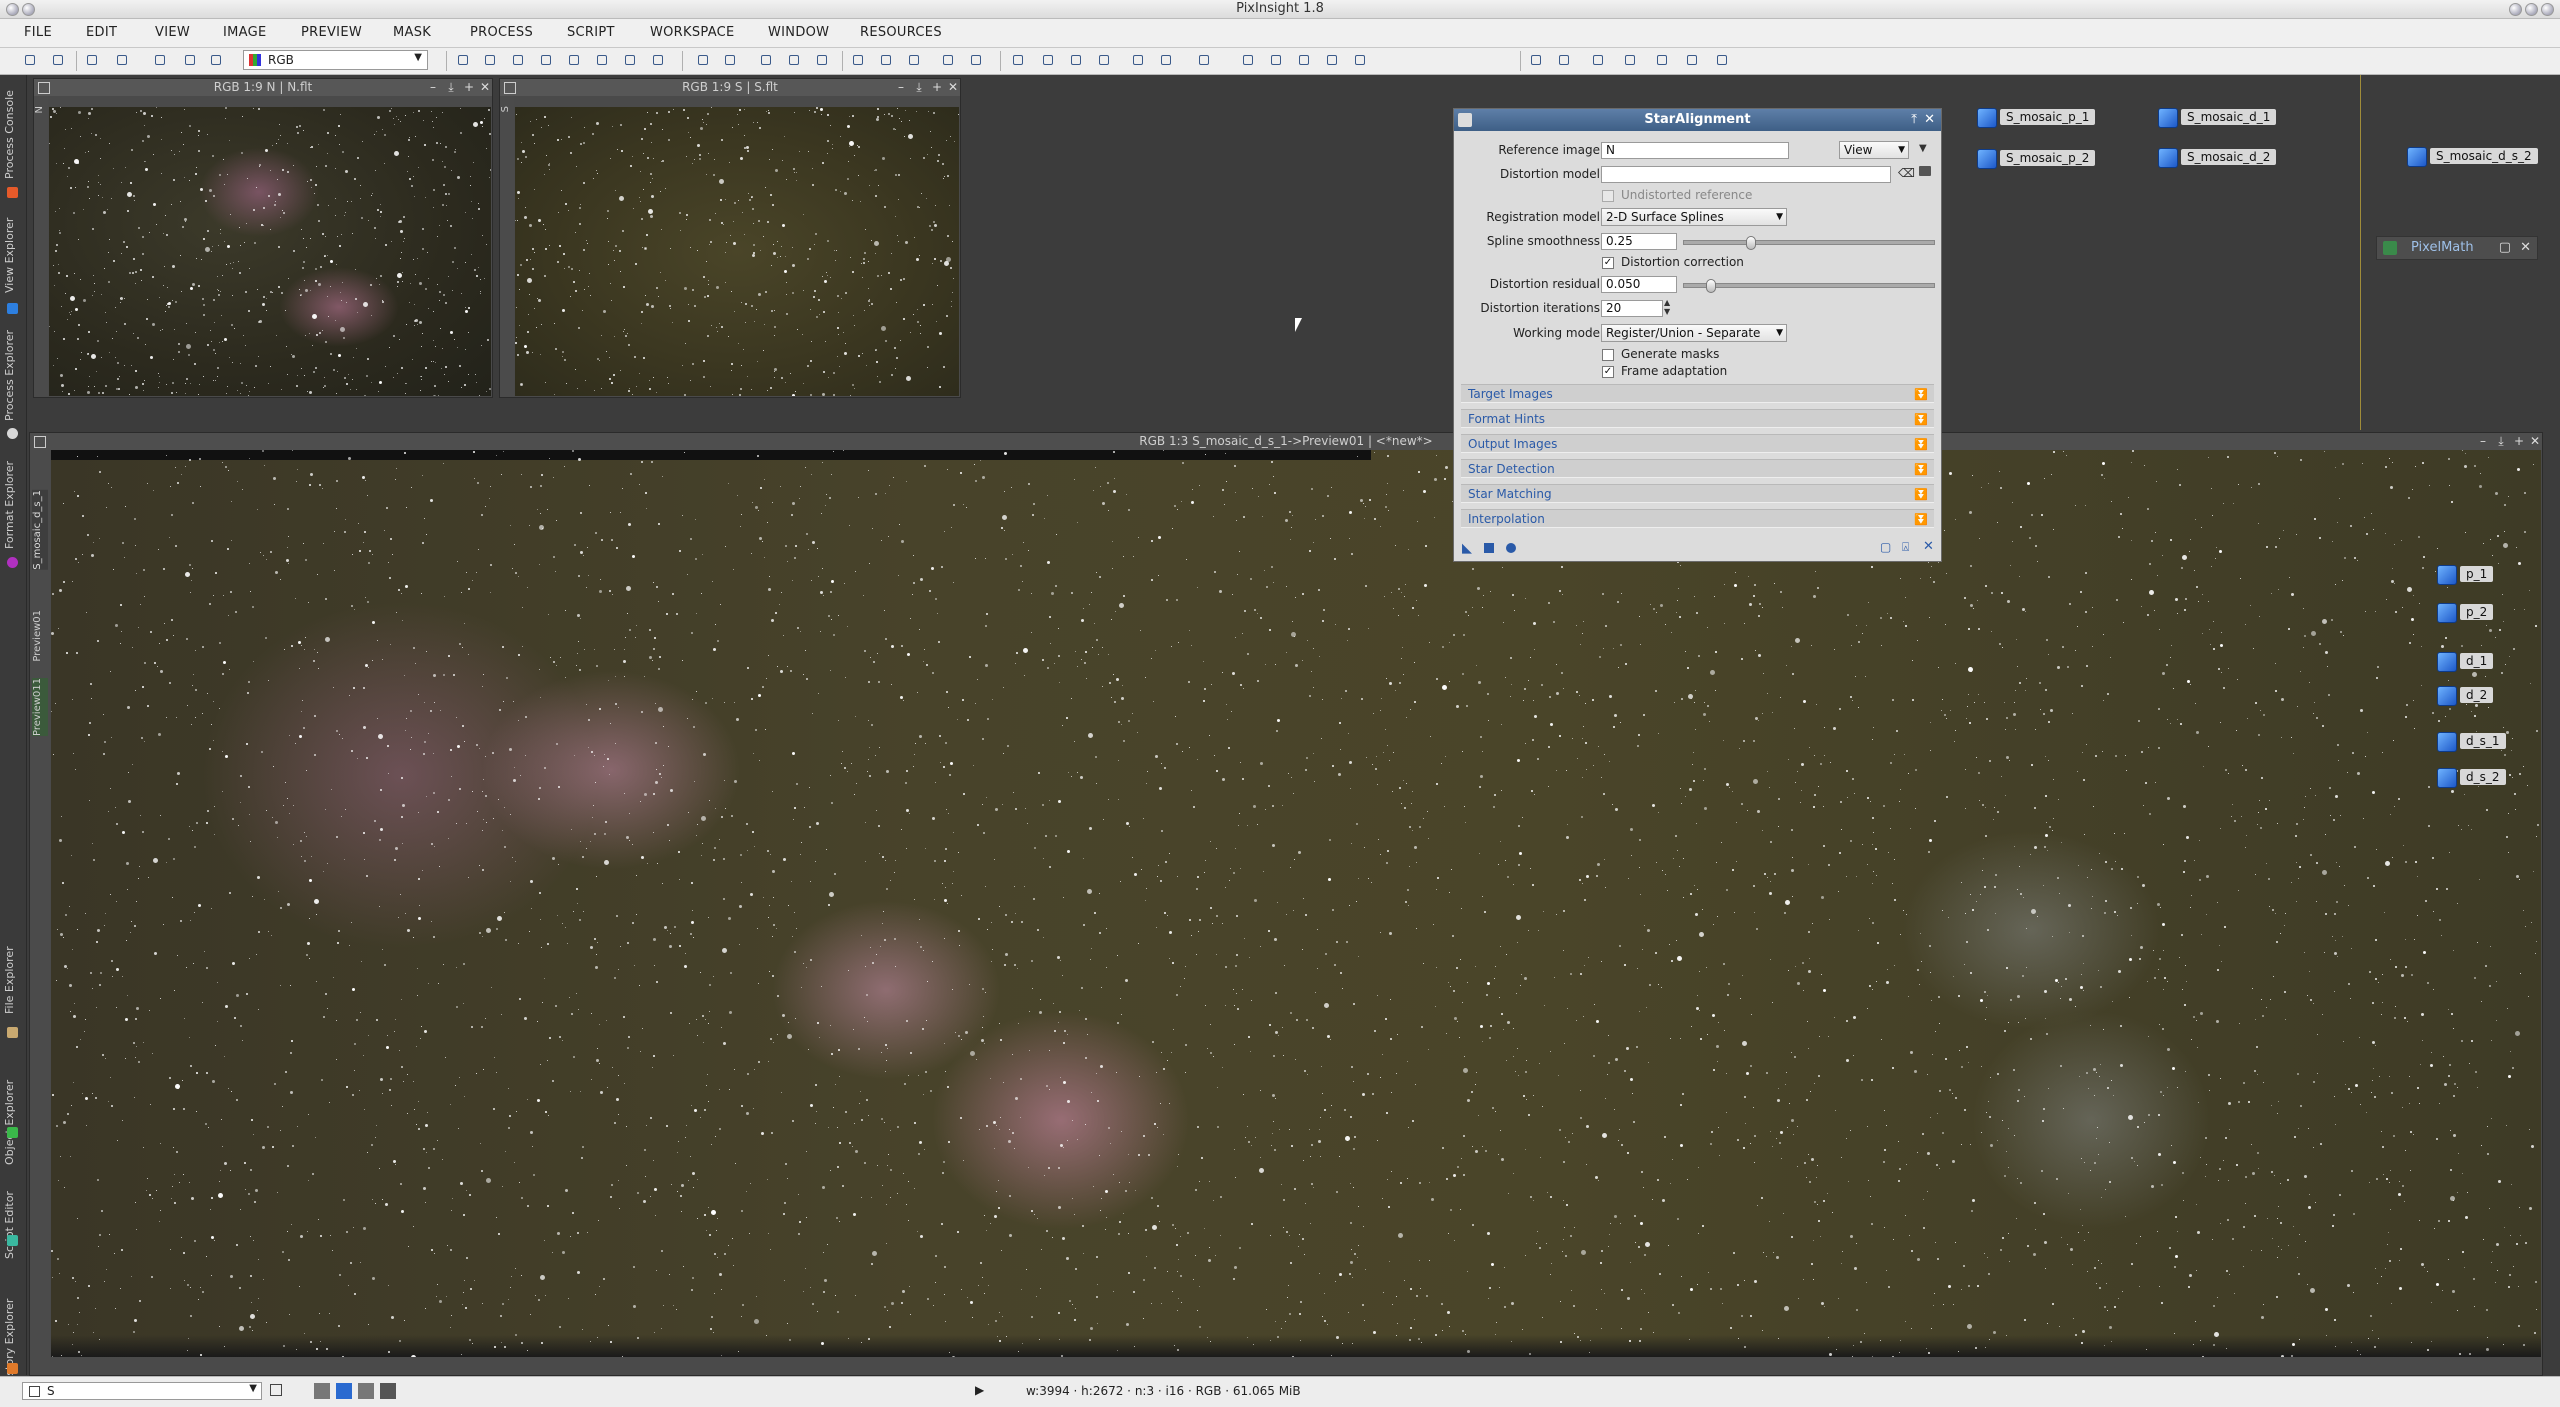  What do you see at coordinates (976, 60) in the screenshot?
I see `mask-invert-icon` at bounding box center [976, 60].